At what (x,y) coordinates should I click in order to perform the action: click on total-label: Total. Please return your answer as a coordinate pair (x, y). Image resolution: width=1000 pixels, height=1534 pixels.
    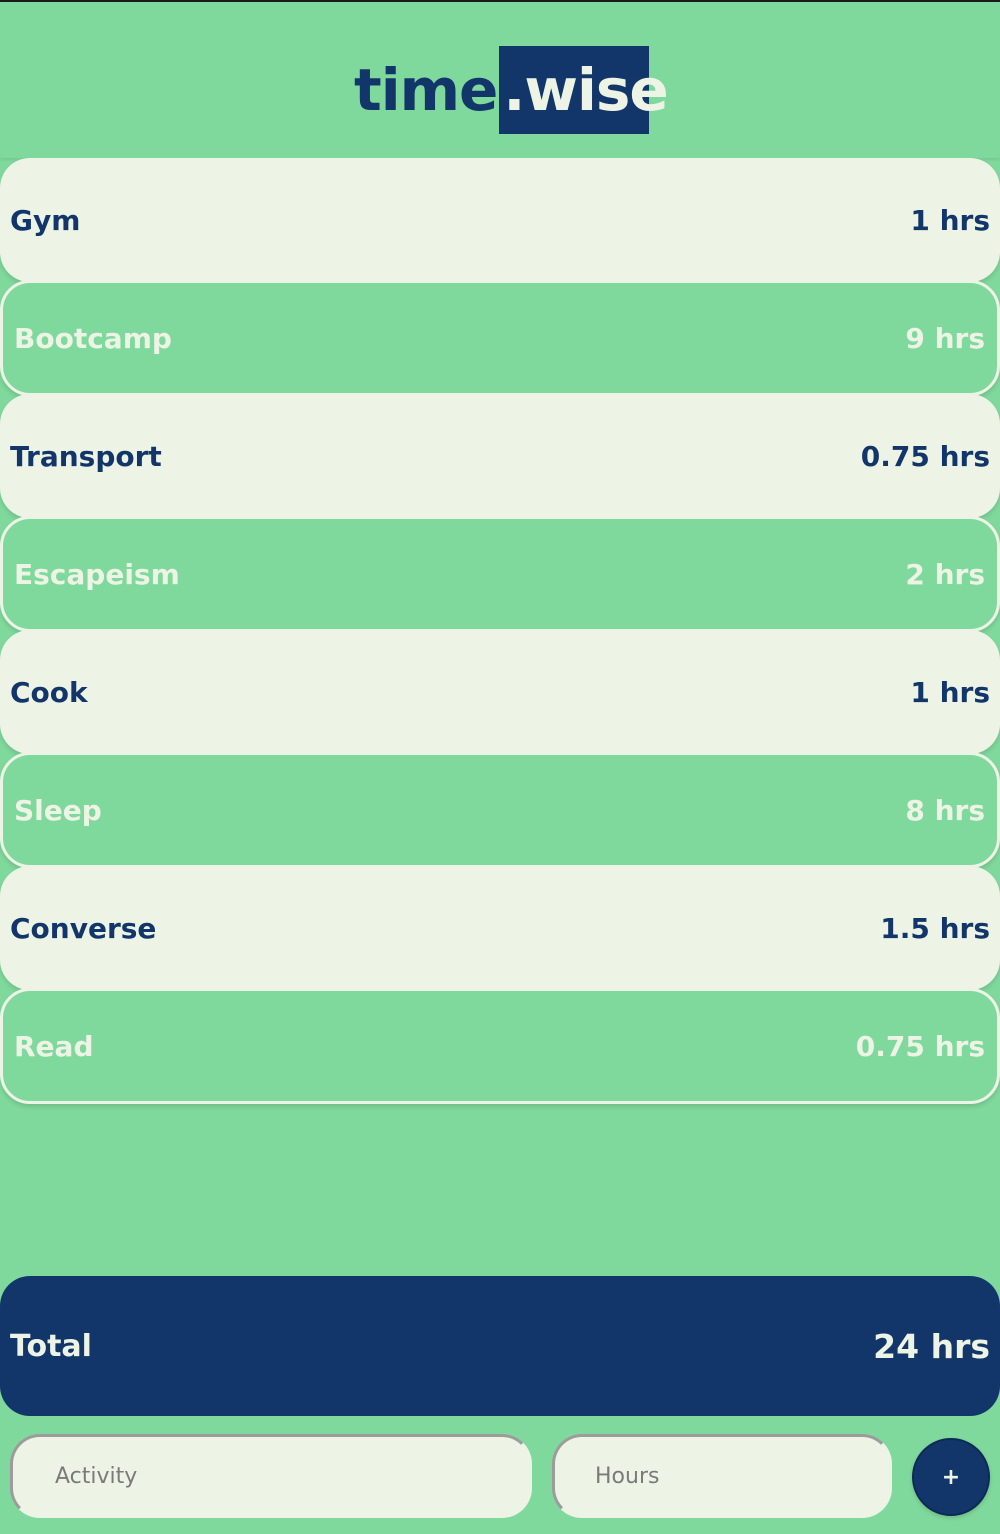
    Looking at the image, I should click on (51, 1346).